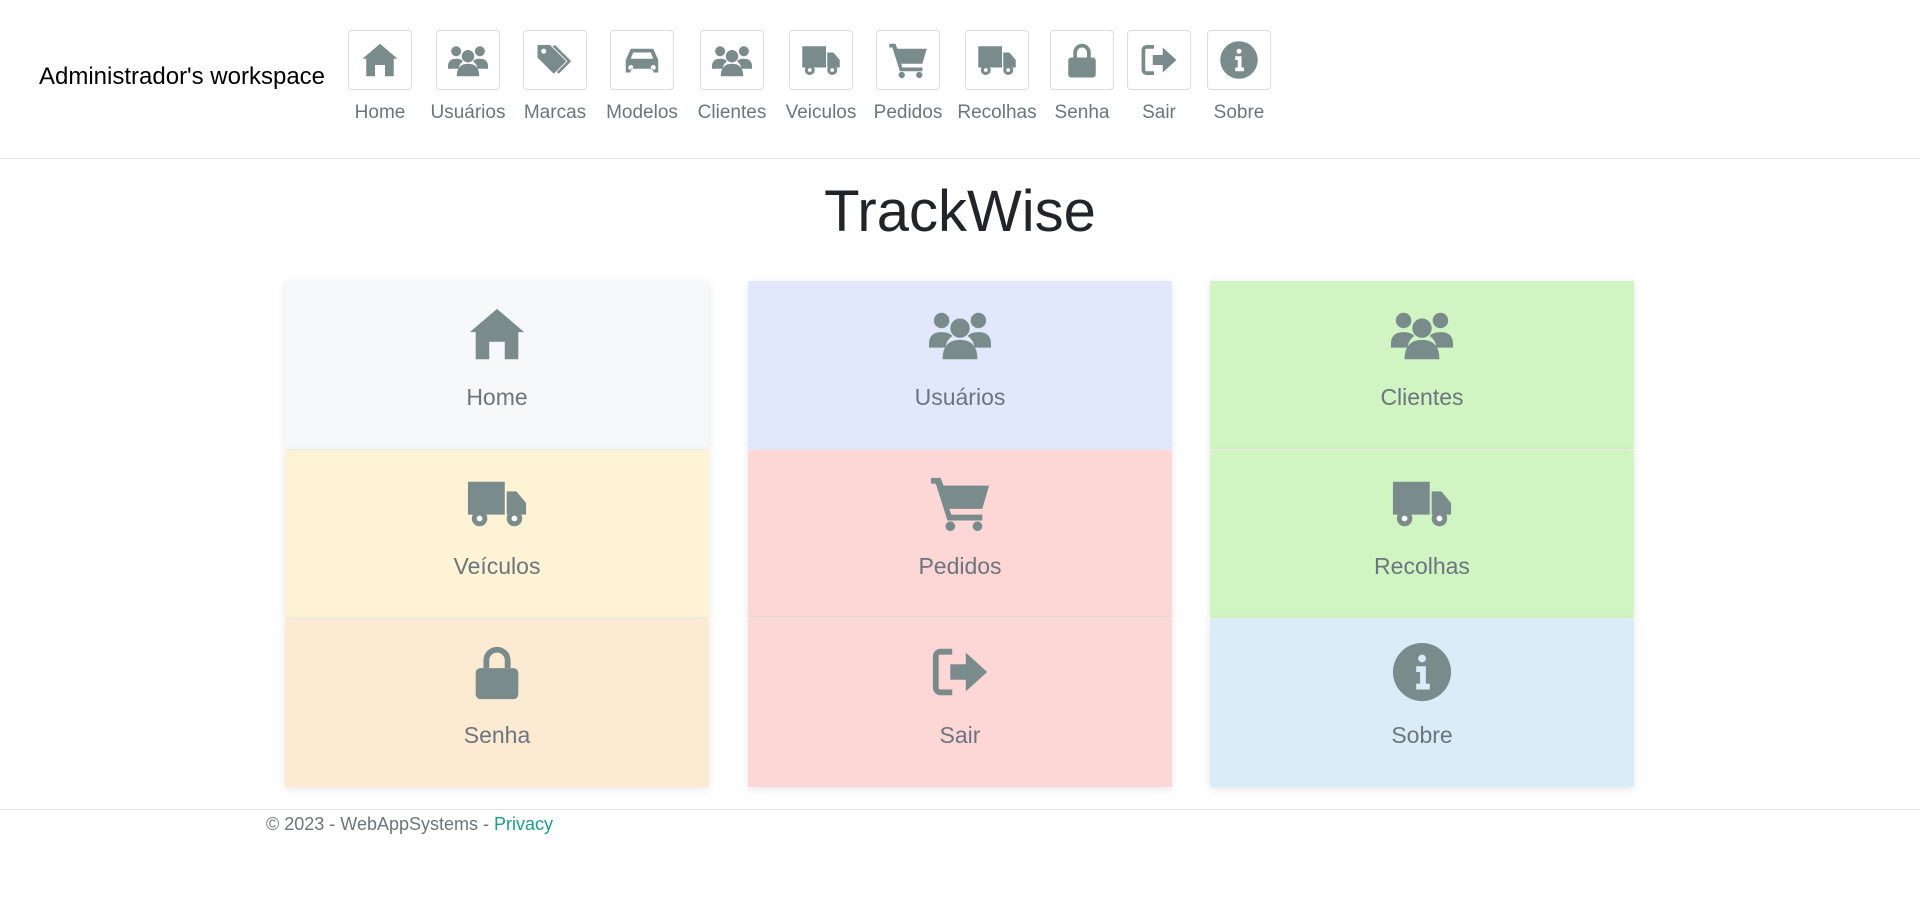 This screenshot has width=1920, height=912. I want to click on tile-senha: Senha, so click(497, 703).